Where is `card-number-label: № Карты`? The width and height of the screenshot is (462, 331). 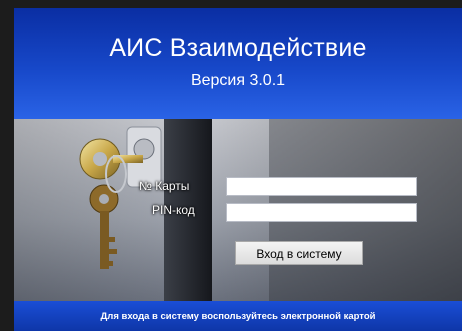
card-number-label: № Карты is located at coordinates (164, 186).